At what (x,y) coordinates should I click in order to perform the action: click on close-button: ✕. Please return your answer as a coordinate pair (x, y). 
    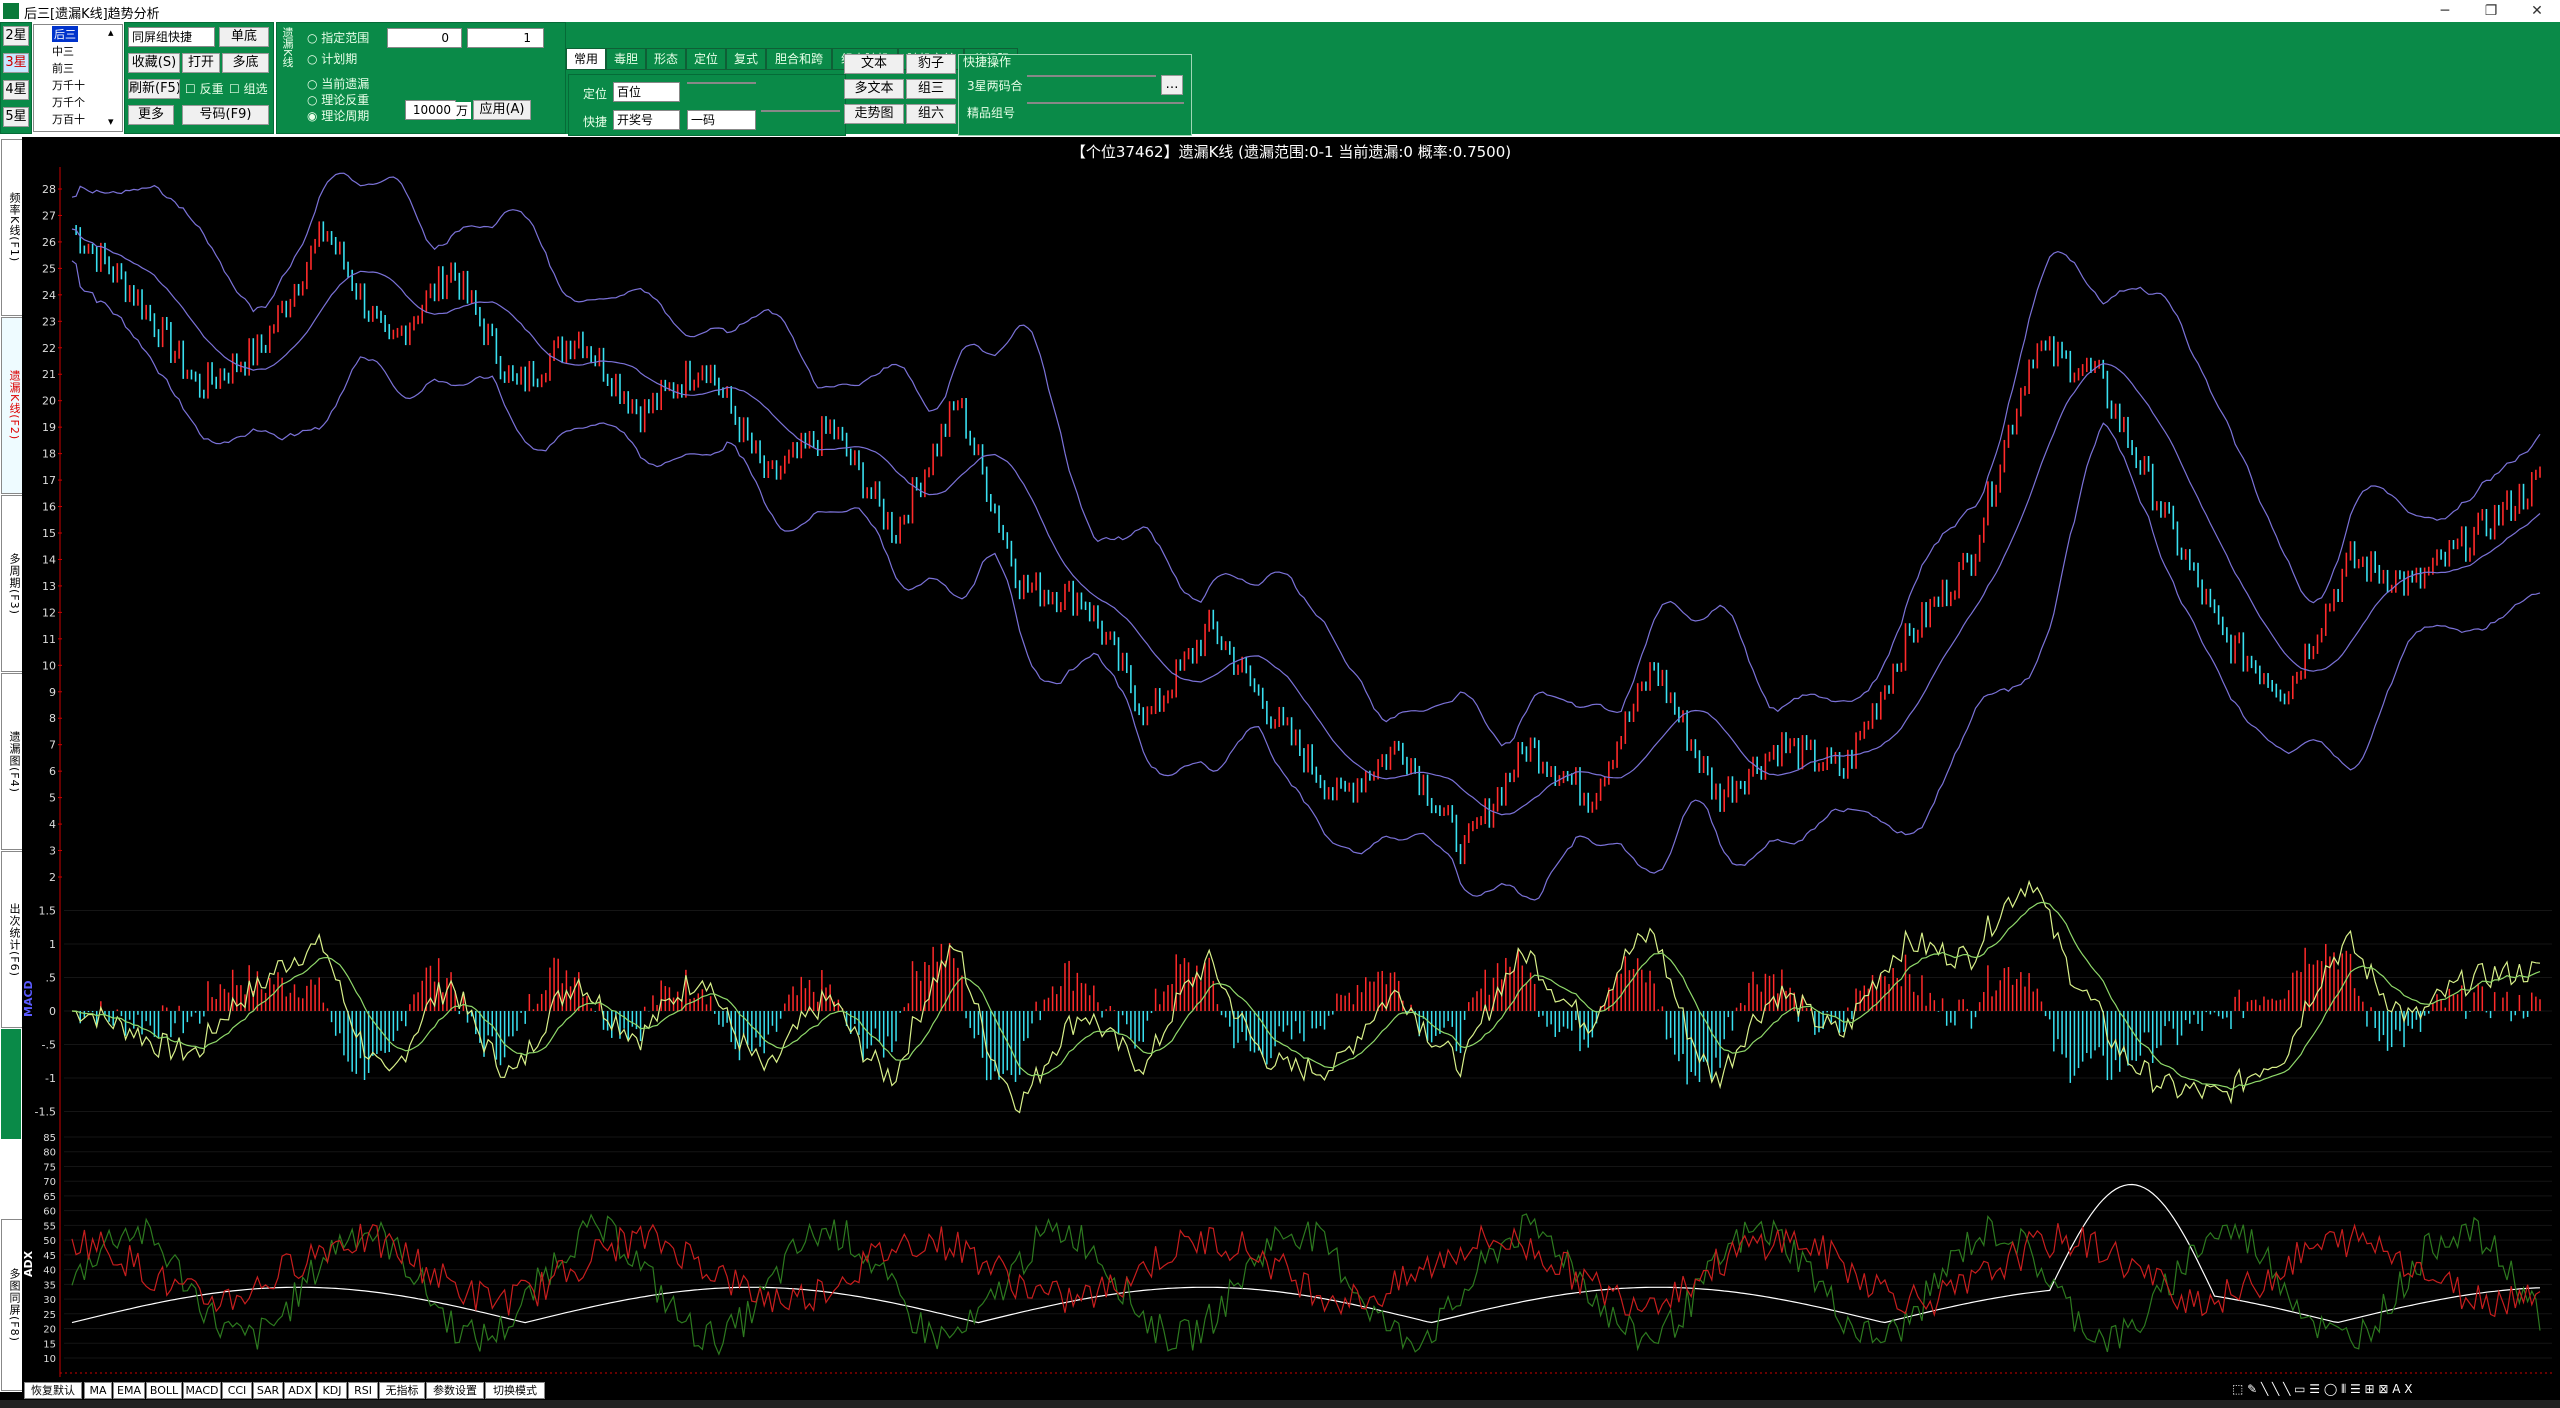
    Looking at the image, I should click on (2537, 11).